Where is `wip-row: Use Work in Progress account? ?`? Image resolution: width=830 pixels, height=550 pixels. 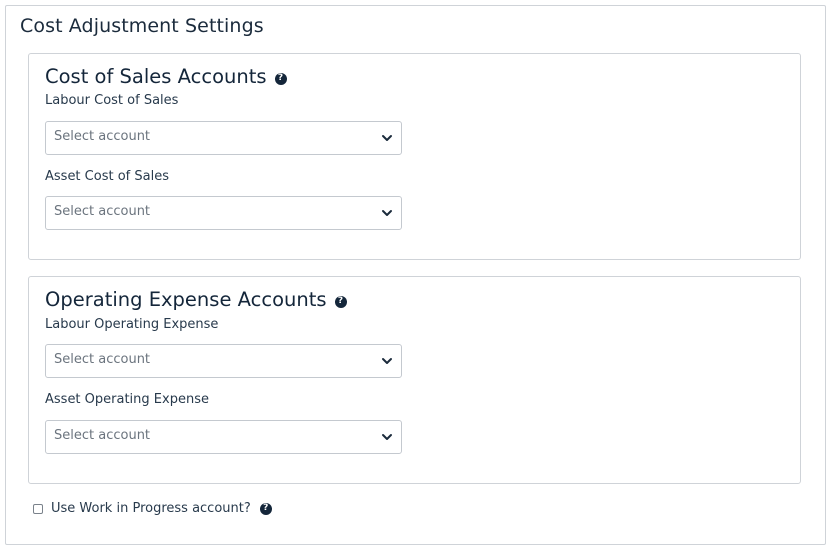
wip-row: Use Work in Progress account? ? is located at coordinates (152, 508).